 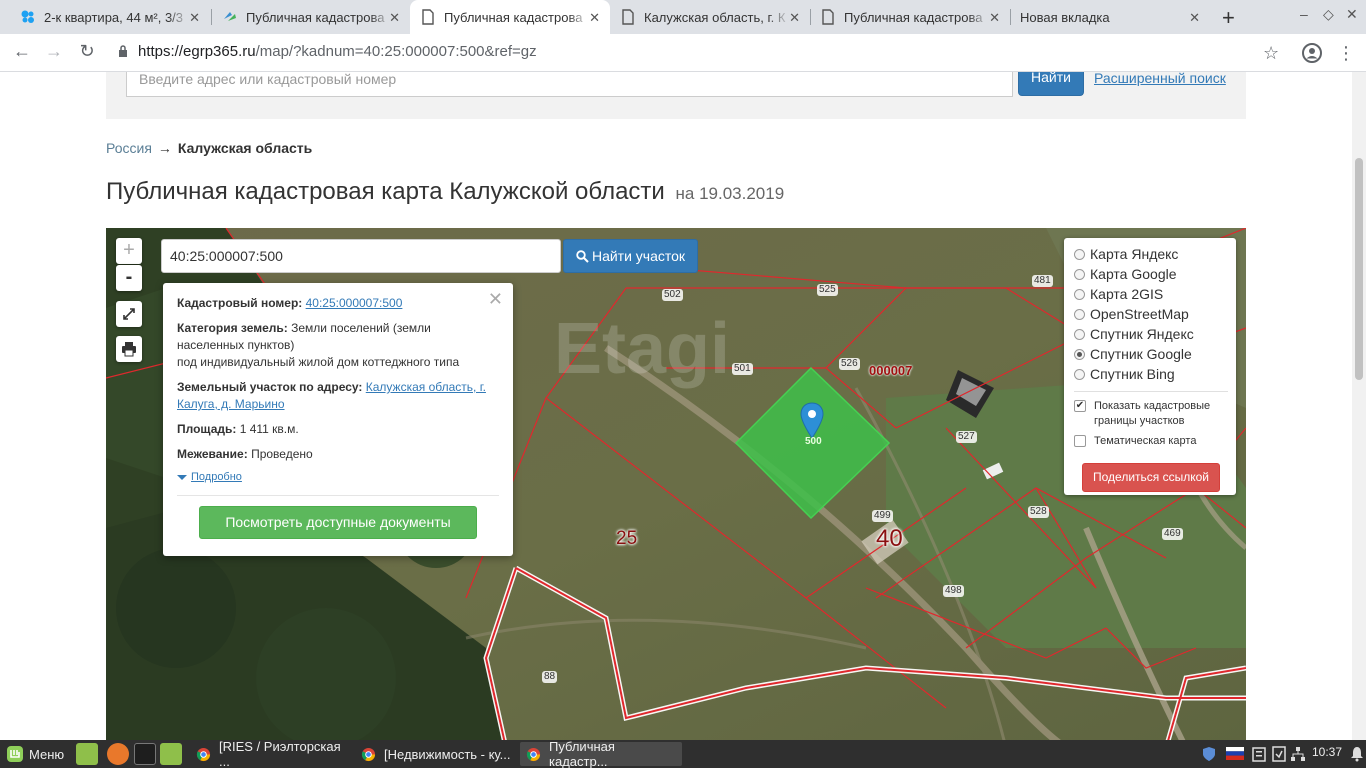 What do you see at coordinates (1080, 441) in the screenshot?
I see `thematic-map-checkbox` at bounding box center [1080, 441].